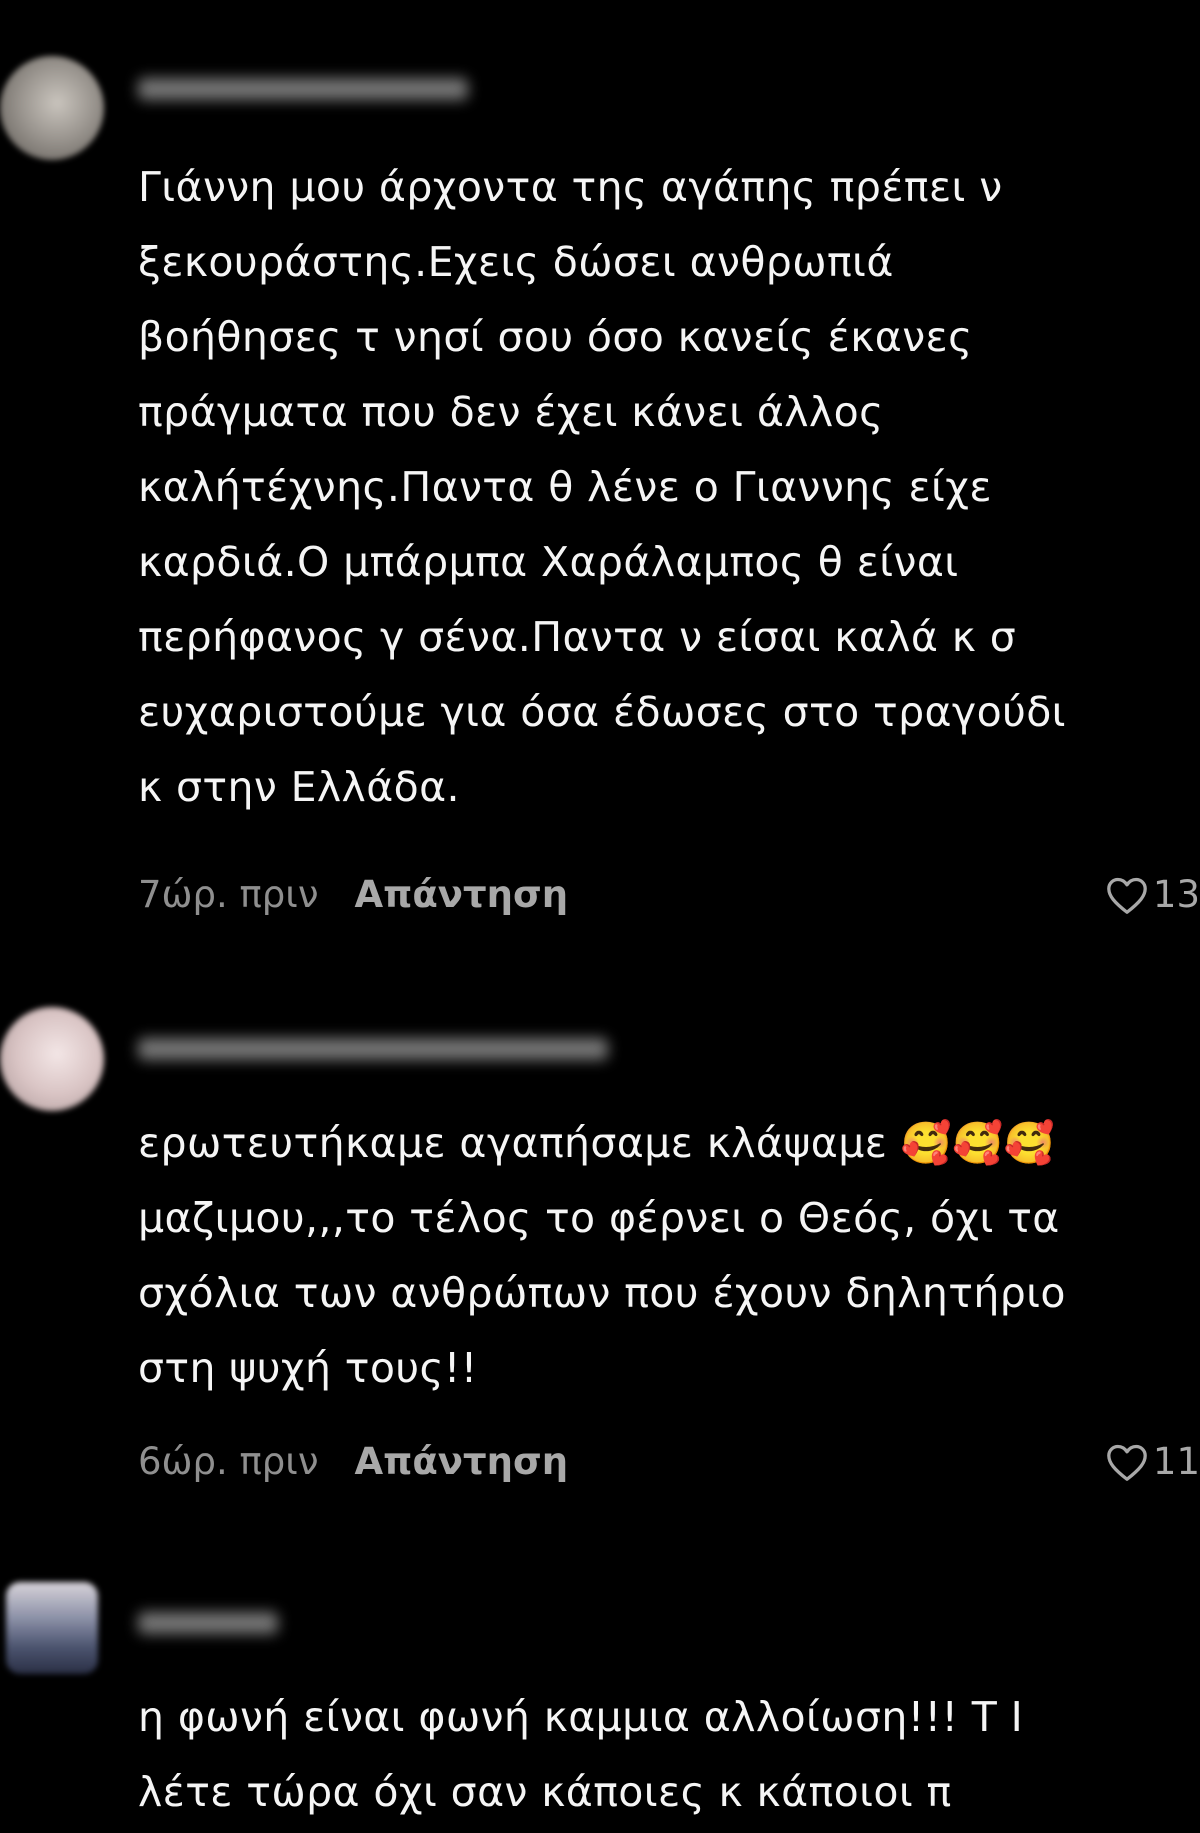 The image size is (1200, 1833). Describe the element at coordinates (353, 895) in the screenshot. I see `comment-meta: 7ώρ. πριν Απάντηση` at that location.